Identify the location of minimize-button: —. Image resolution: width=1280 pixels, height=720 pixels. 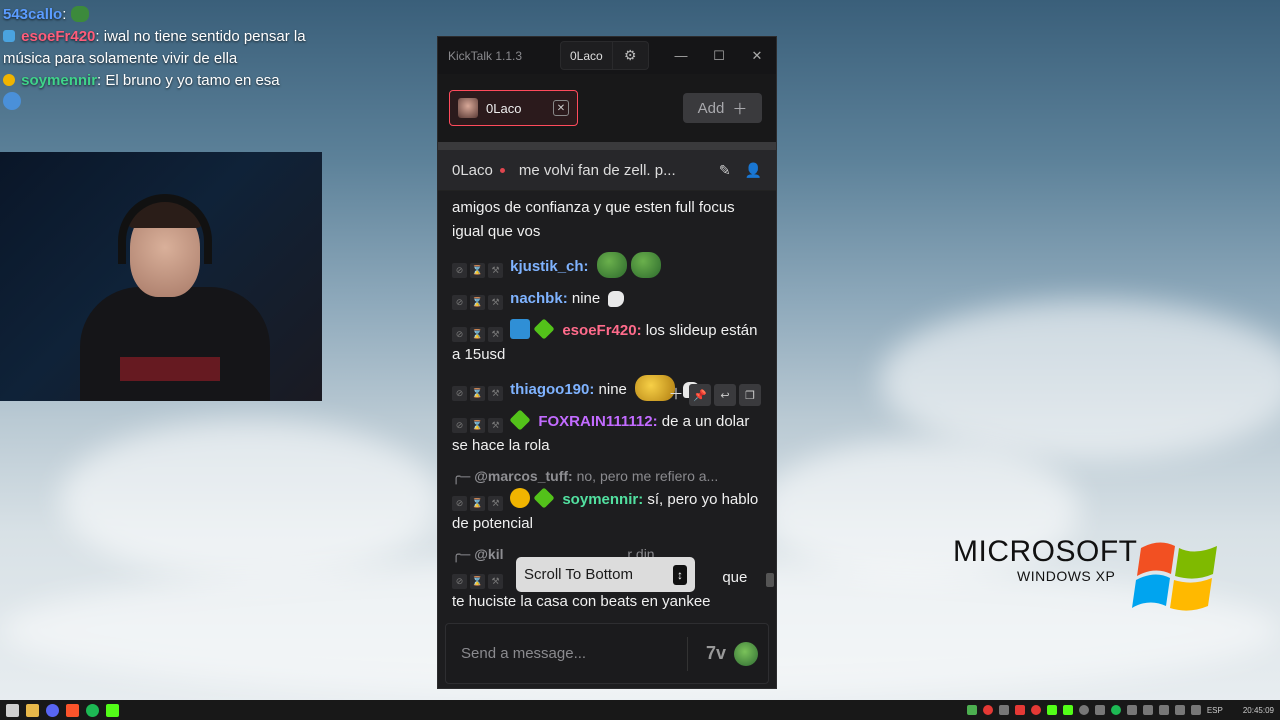
(681, 55).